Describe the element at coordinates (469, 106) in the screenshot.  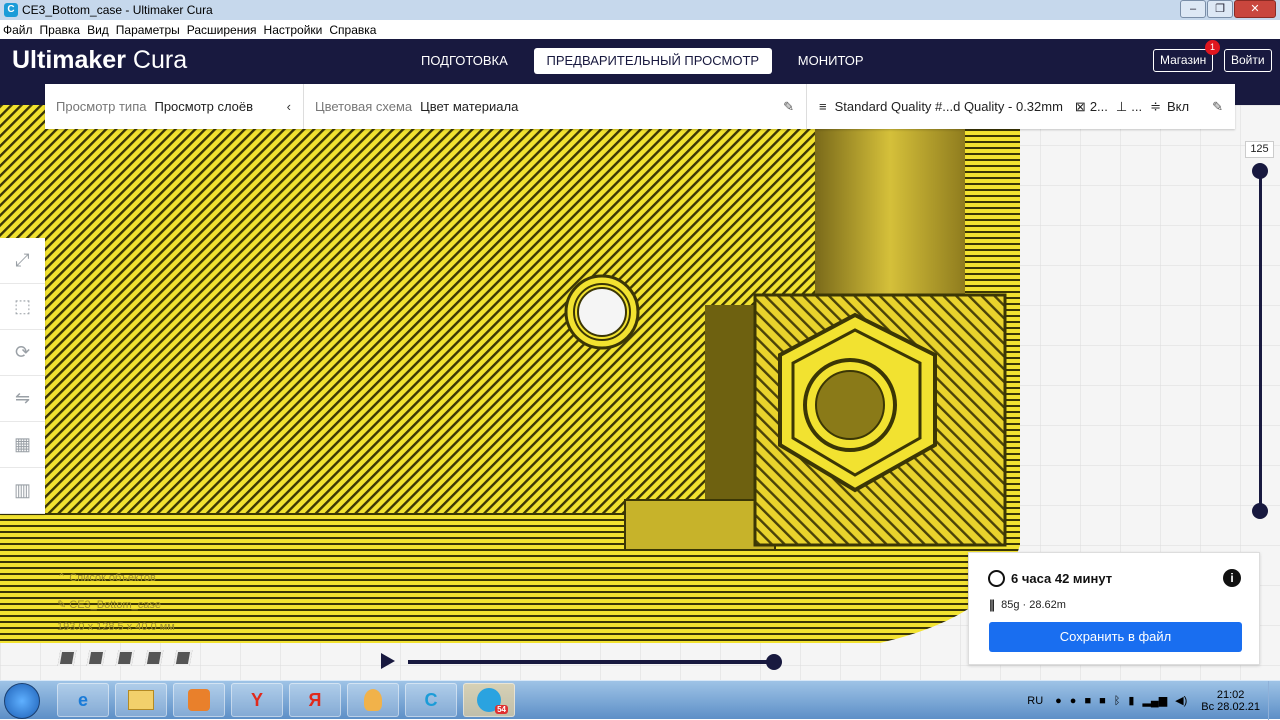
I see `color-scheme-value: Цвет материала` at that location.